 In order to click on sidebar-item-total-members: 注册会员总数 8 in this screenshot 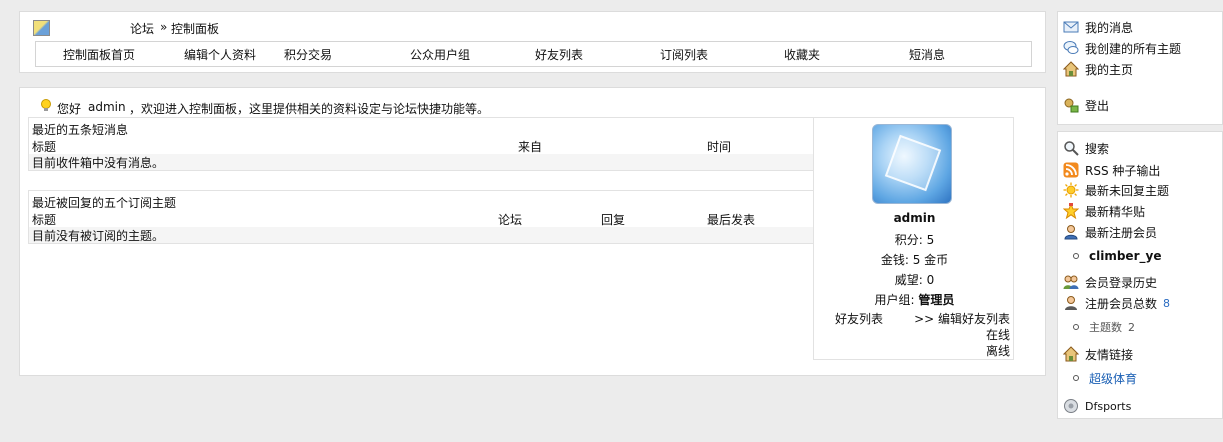, I will do `click(1116, 303)`.